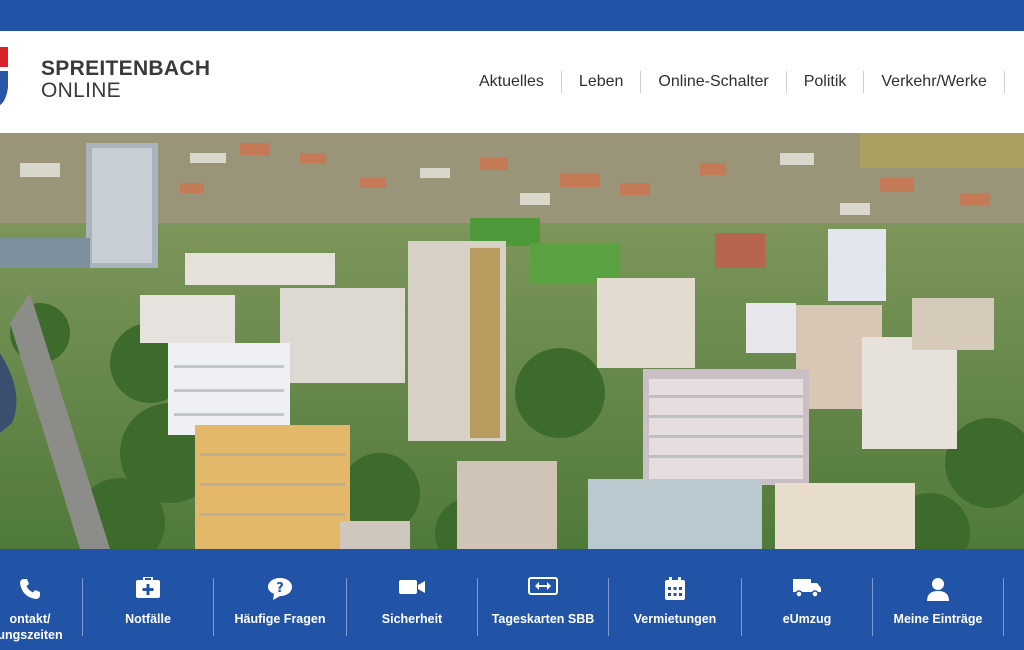 This screenshot has width=1024, height=650. Describe the element at coordinates (40, 590) in the screenshot. I see `phone-icon` at that location.